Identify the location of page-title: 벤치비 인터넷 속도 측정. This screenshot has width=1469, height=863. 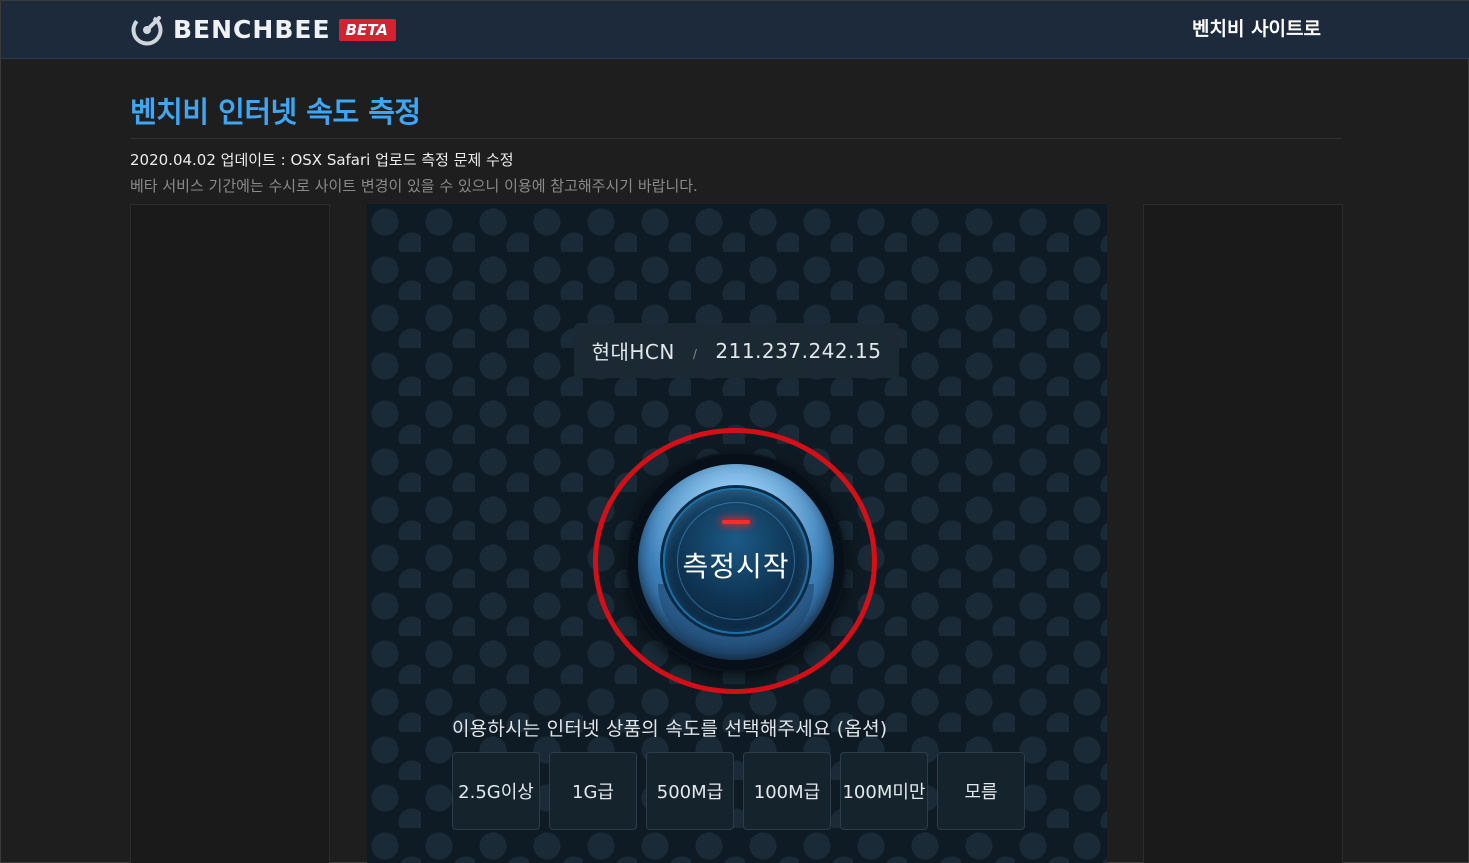
(275, 112).